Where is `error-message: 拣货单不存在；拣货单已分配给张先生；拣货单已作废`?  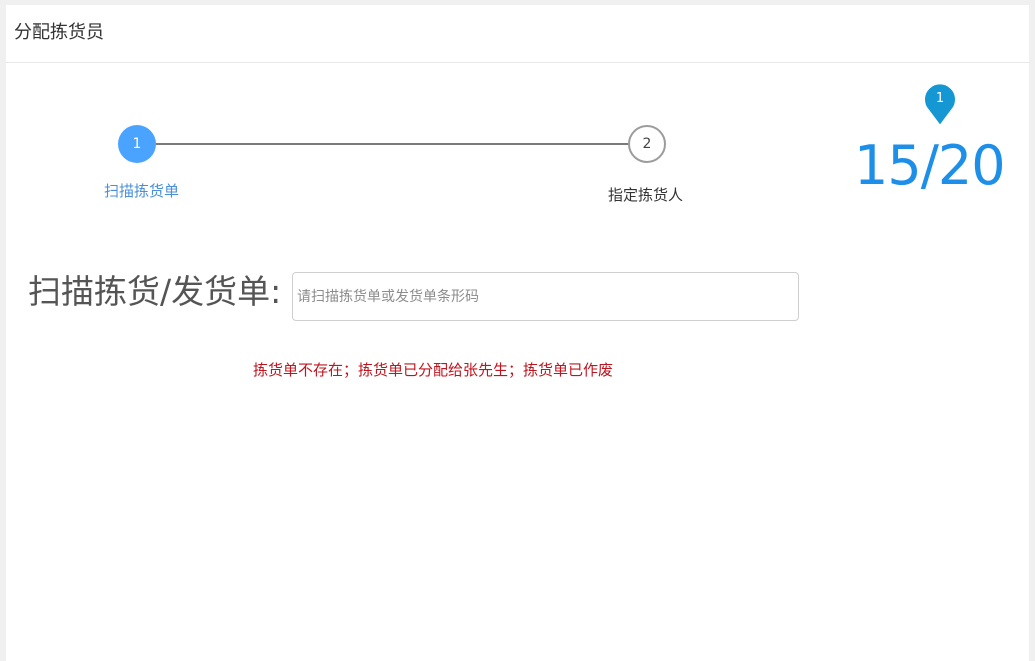 error-message: 拣货单不存在；拣货单已分配给张先生；拣货单已作废 is located at coordinates (433, 370).